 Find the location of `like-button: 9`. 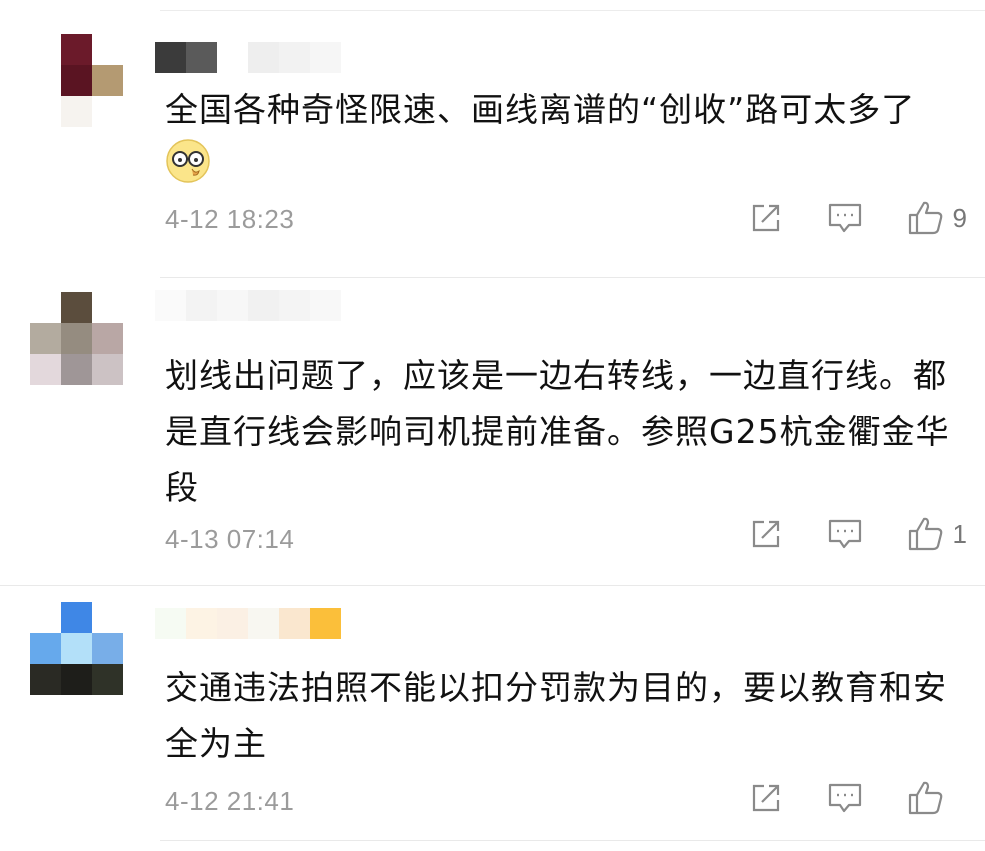

like-button: 9 is located at coordinates (937, 218).